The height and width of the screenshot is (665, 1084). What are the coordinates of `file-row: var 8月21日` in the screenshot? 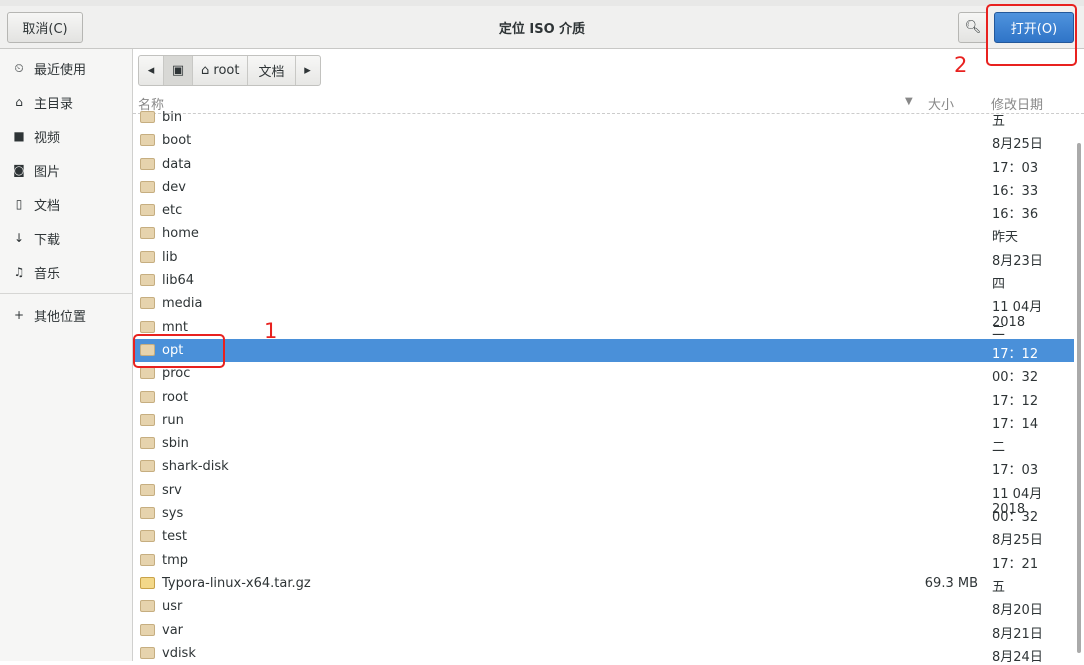 It's located at (603, 630).